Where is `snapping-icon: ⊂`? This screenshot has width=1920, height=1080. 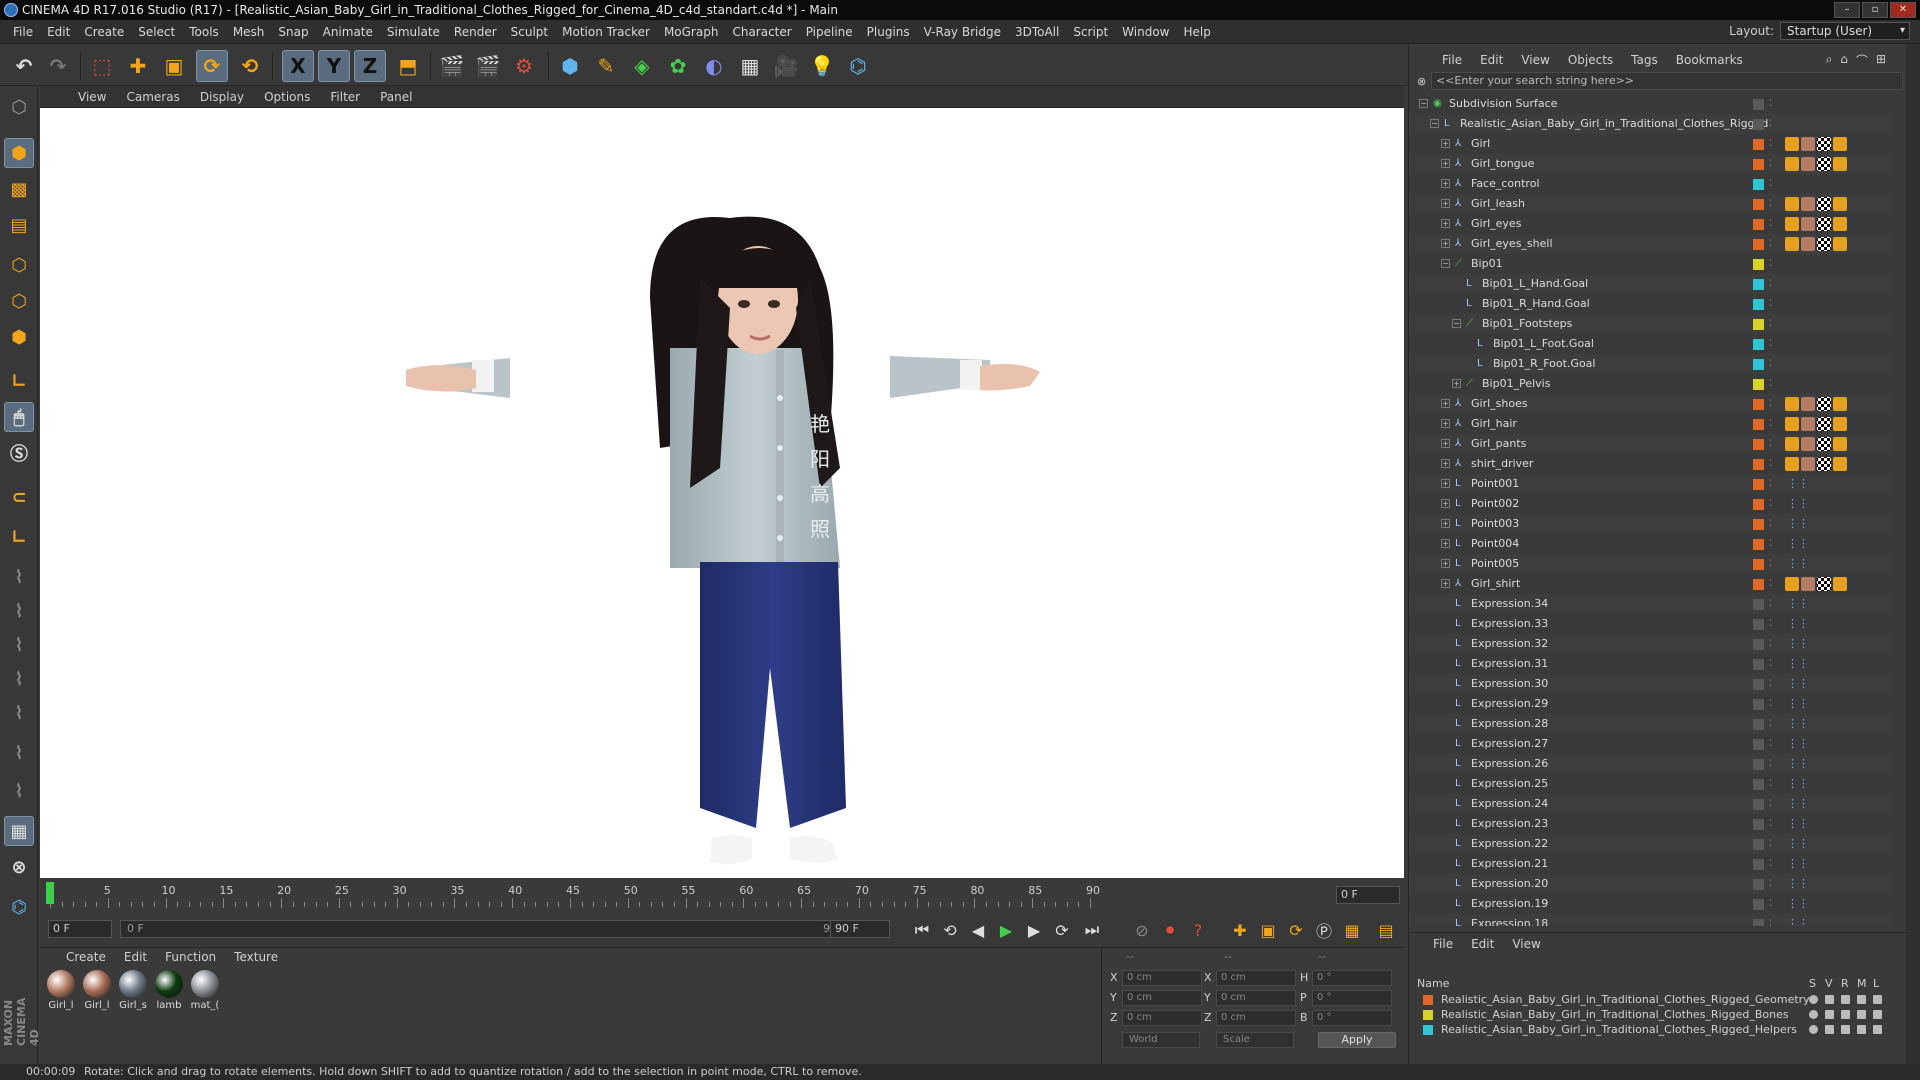
snapping-icon: ⊂ is located at coordinates (19, 497).